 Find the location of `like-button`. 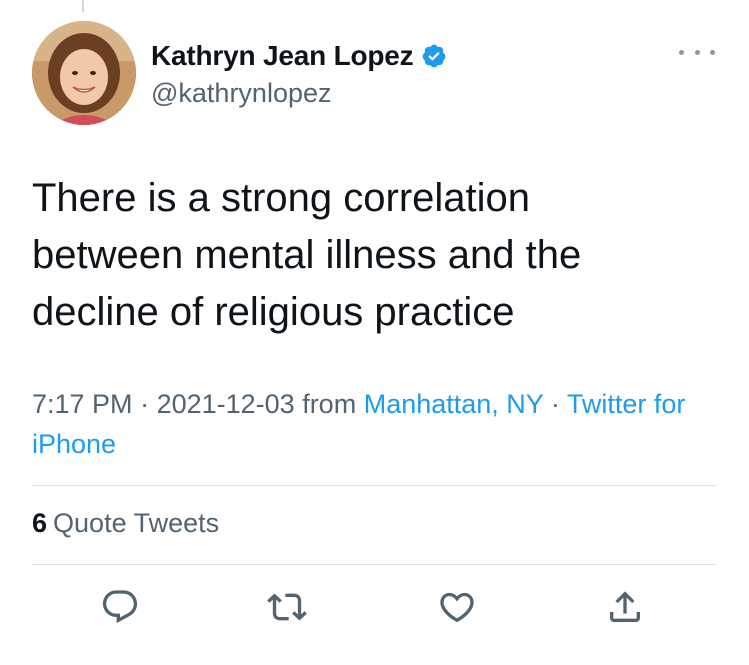

like-button is located at coordinates (457, 607).